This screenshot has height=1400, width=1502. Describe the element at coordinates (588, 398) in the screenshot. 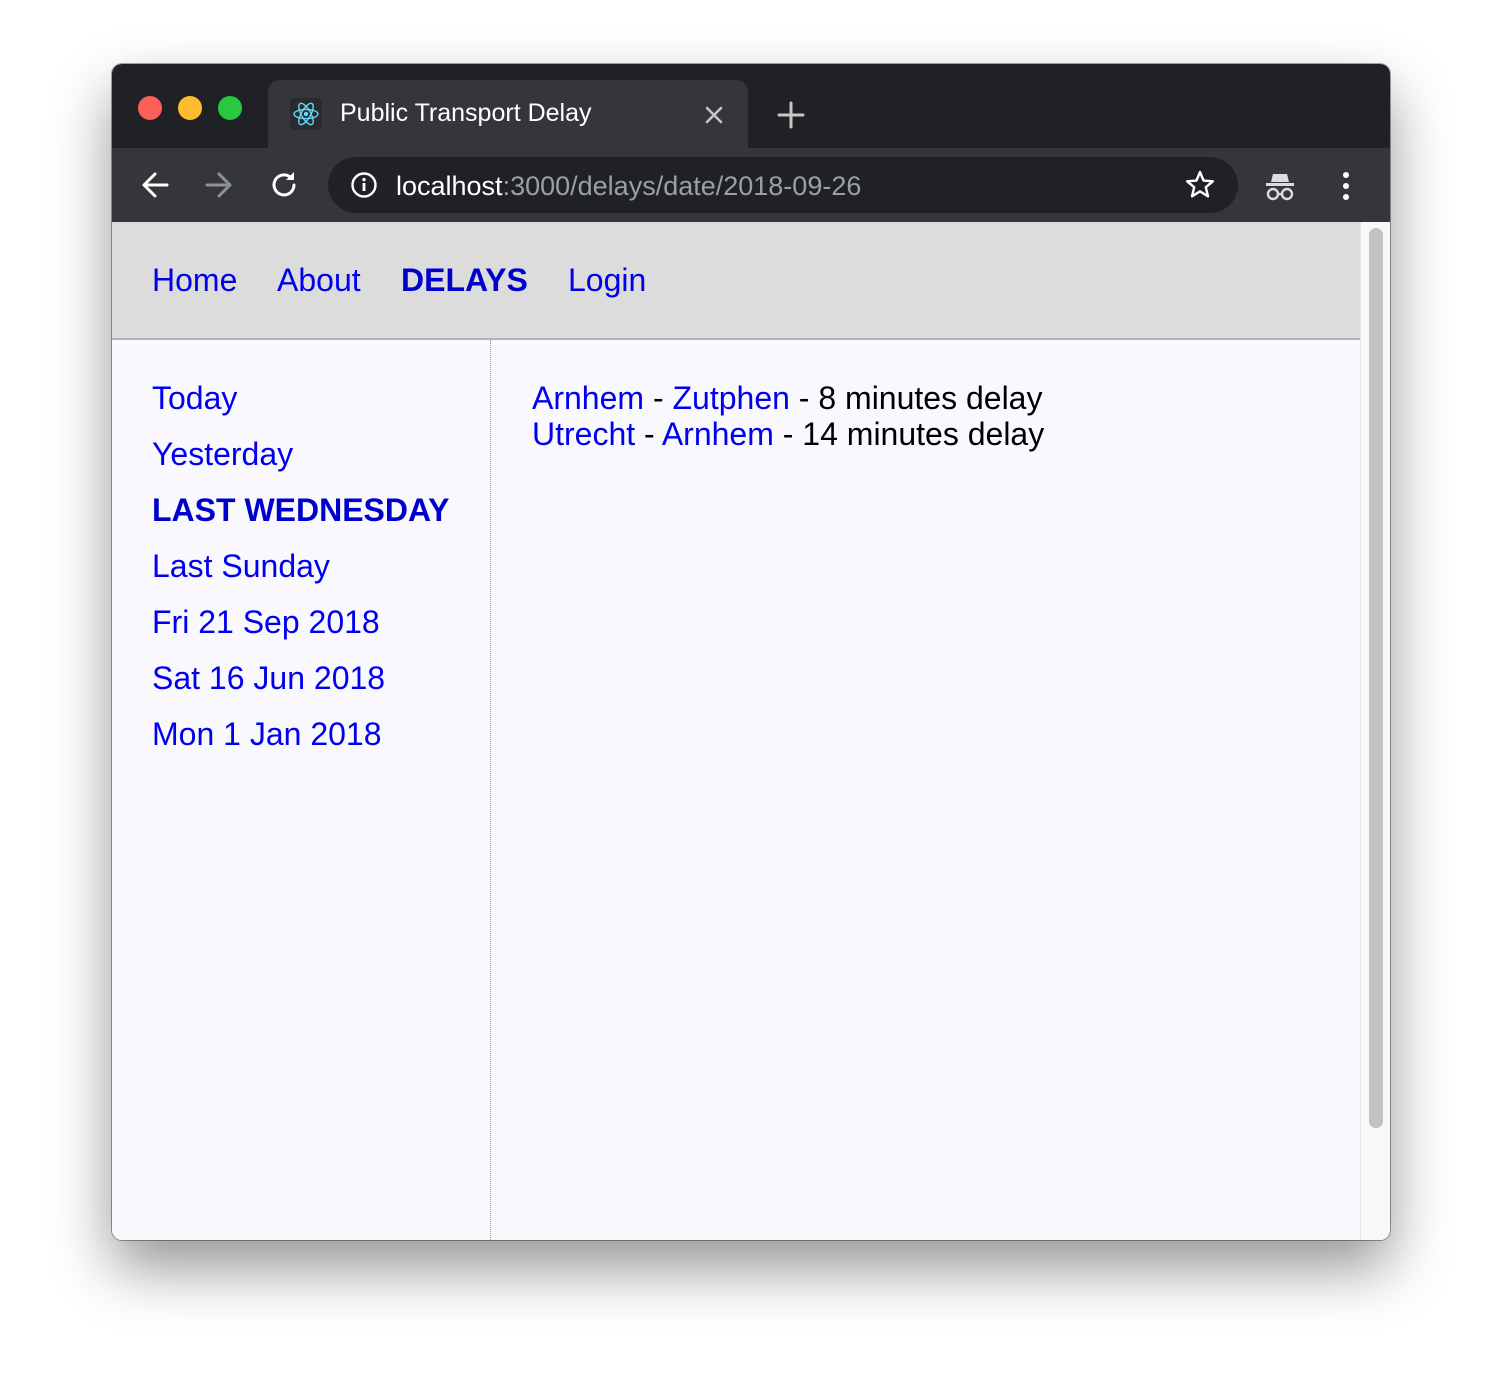

I see `from-station-link: Arnhem` at that location.